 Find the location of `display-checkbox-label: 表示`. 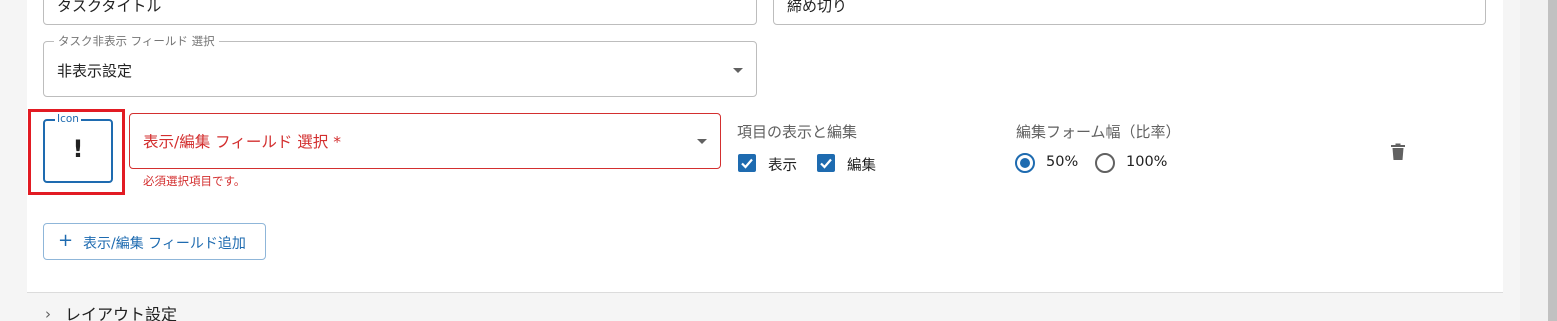

display-checkbox-label: 表示 is located at coordinates (782, 166).